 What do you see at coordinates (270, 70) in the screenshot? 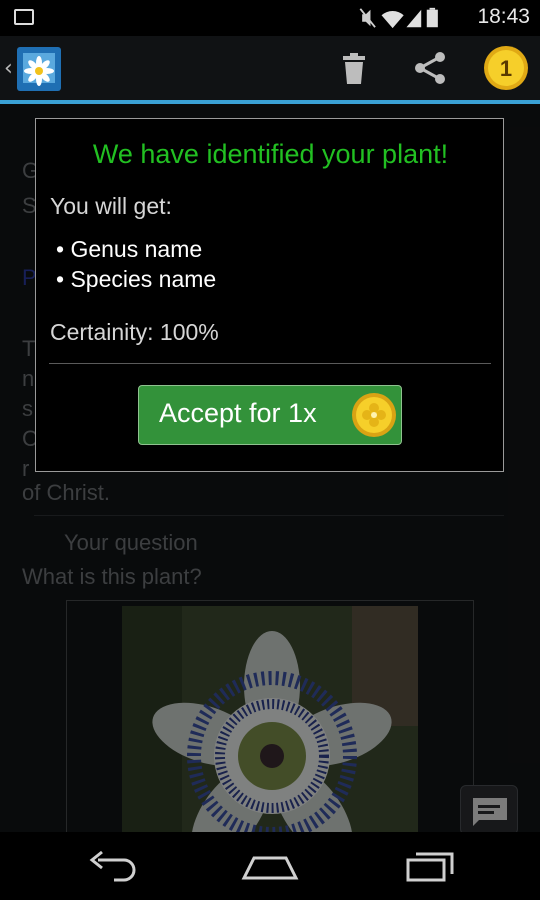
I see `action-bar: ‹ 1` at bounding box center [270, 70].